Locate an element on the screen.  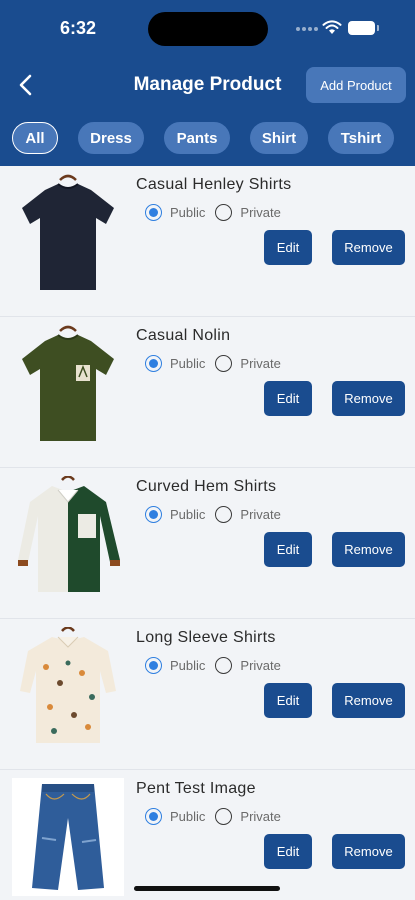
status-time: 6:32 is located at coordinates (78, 28).